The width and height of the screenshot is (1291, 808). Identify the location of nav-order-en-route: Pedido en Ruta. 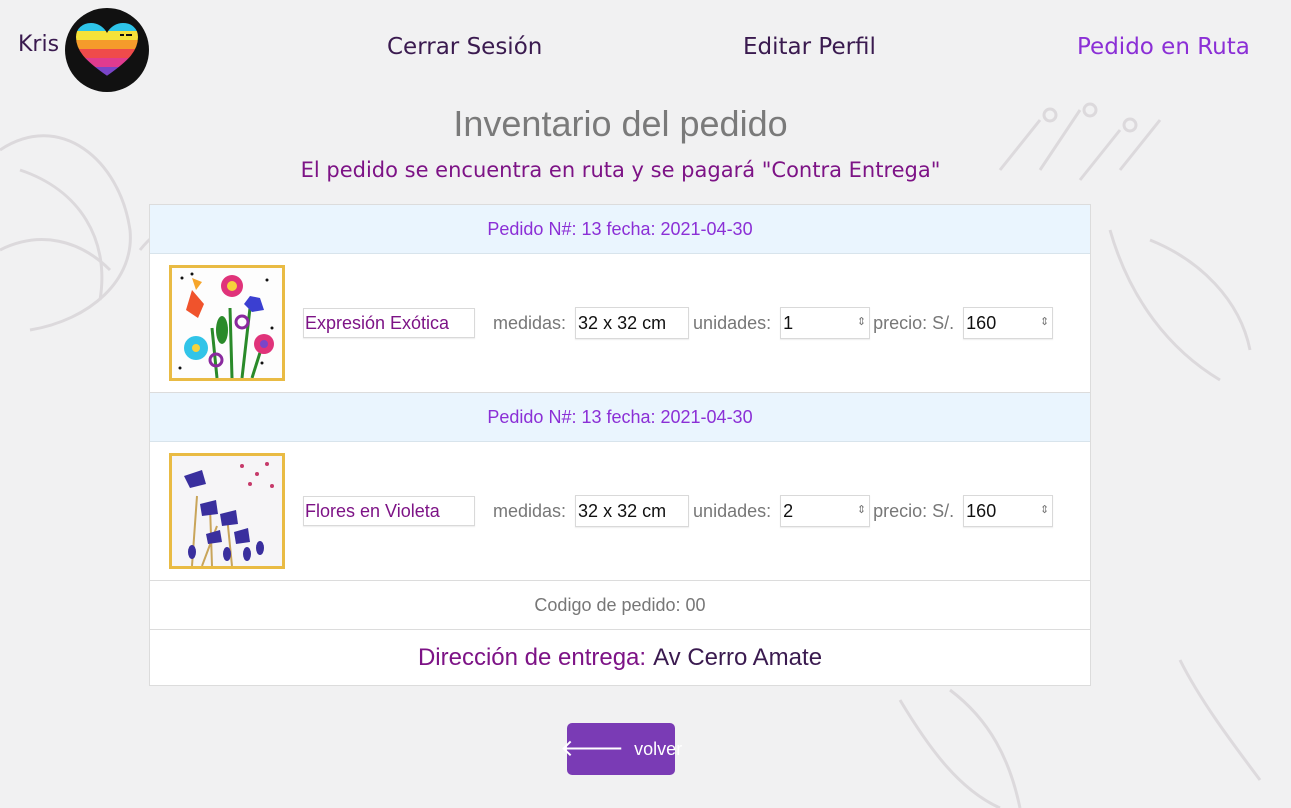
(1163, 47).